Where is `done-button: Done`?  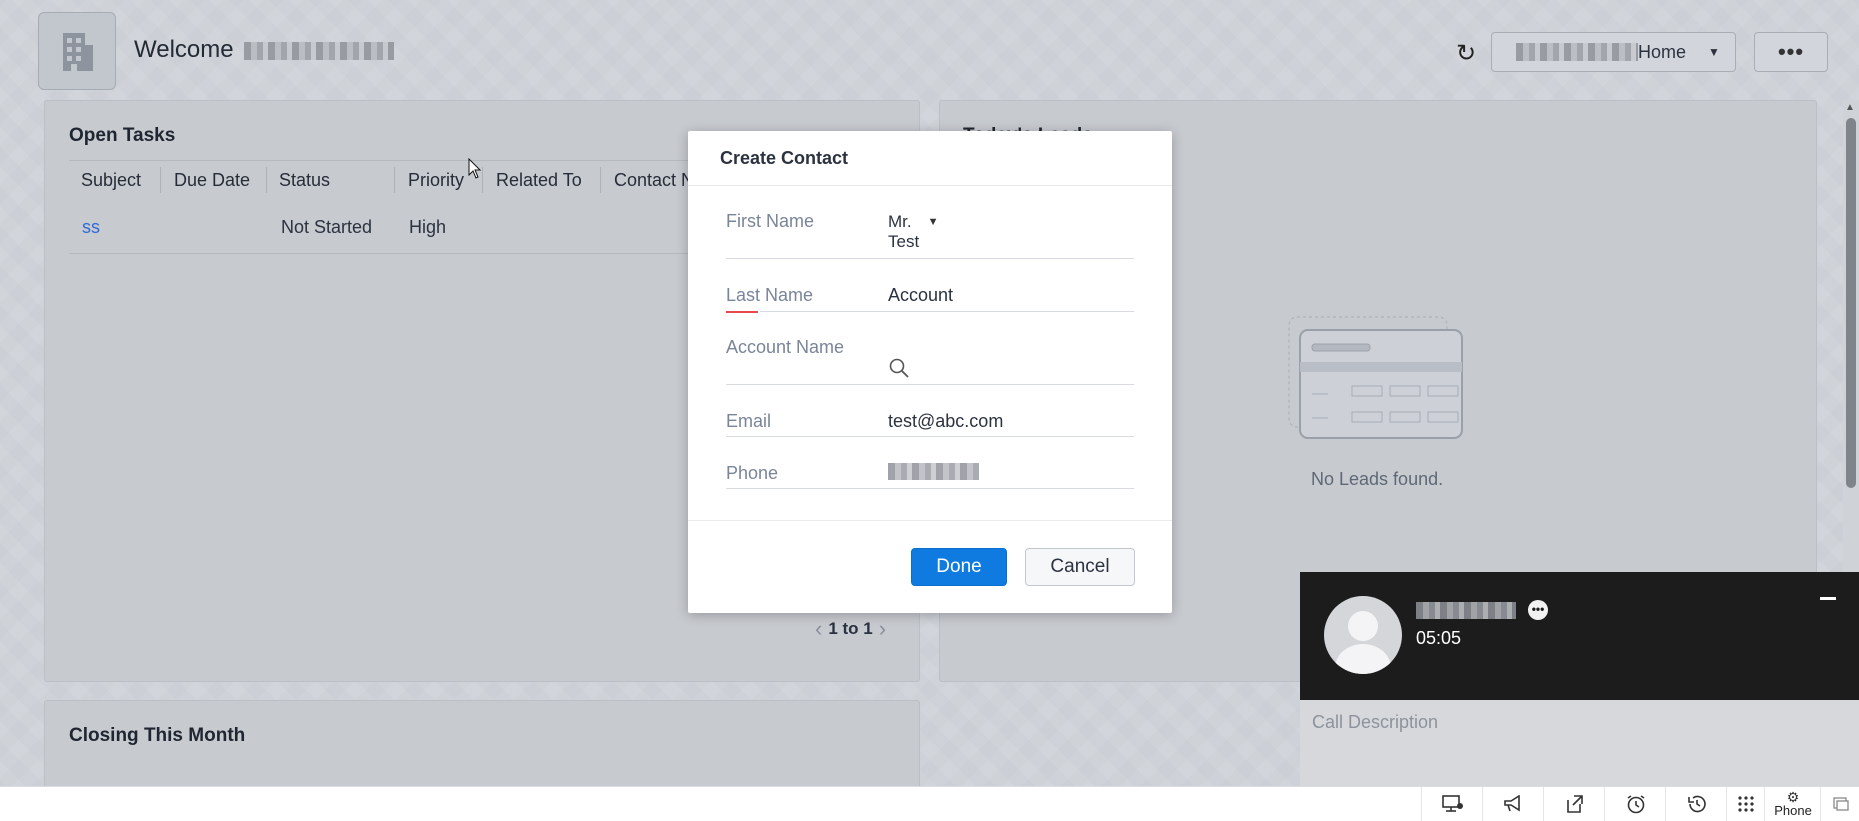 done-button: Done is located at coordinates (959, 567).